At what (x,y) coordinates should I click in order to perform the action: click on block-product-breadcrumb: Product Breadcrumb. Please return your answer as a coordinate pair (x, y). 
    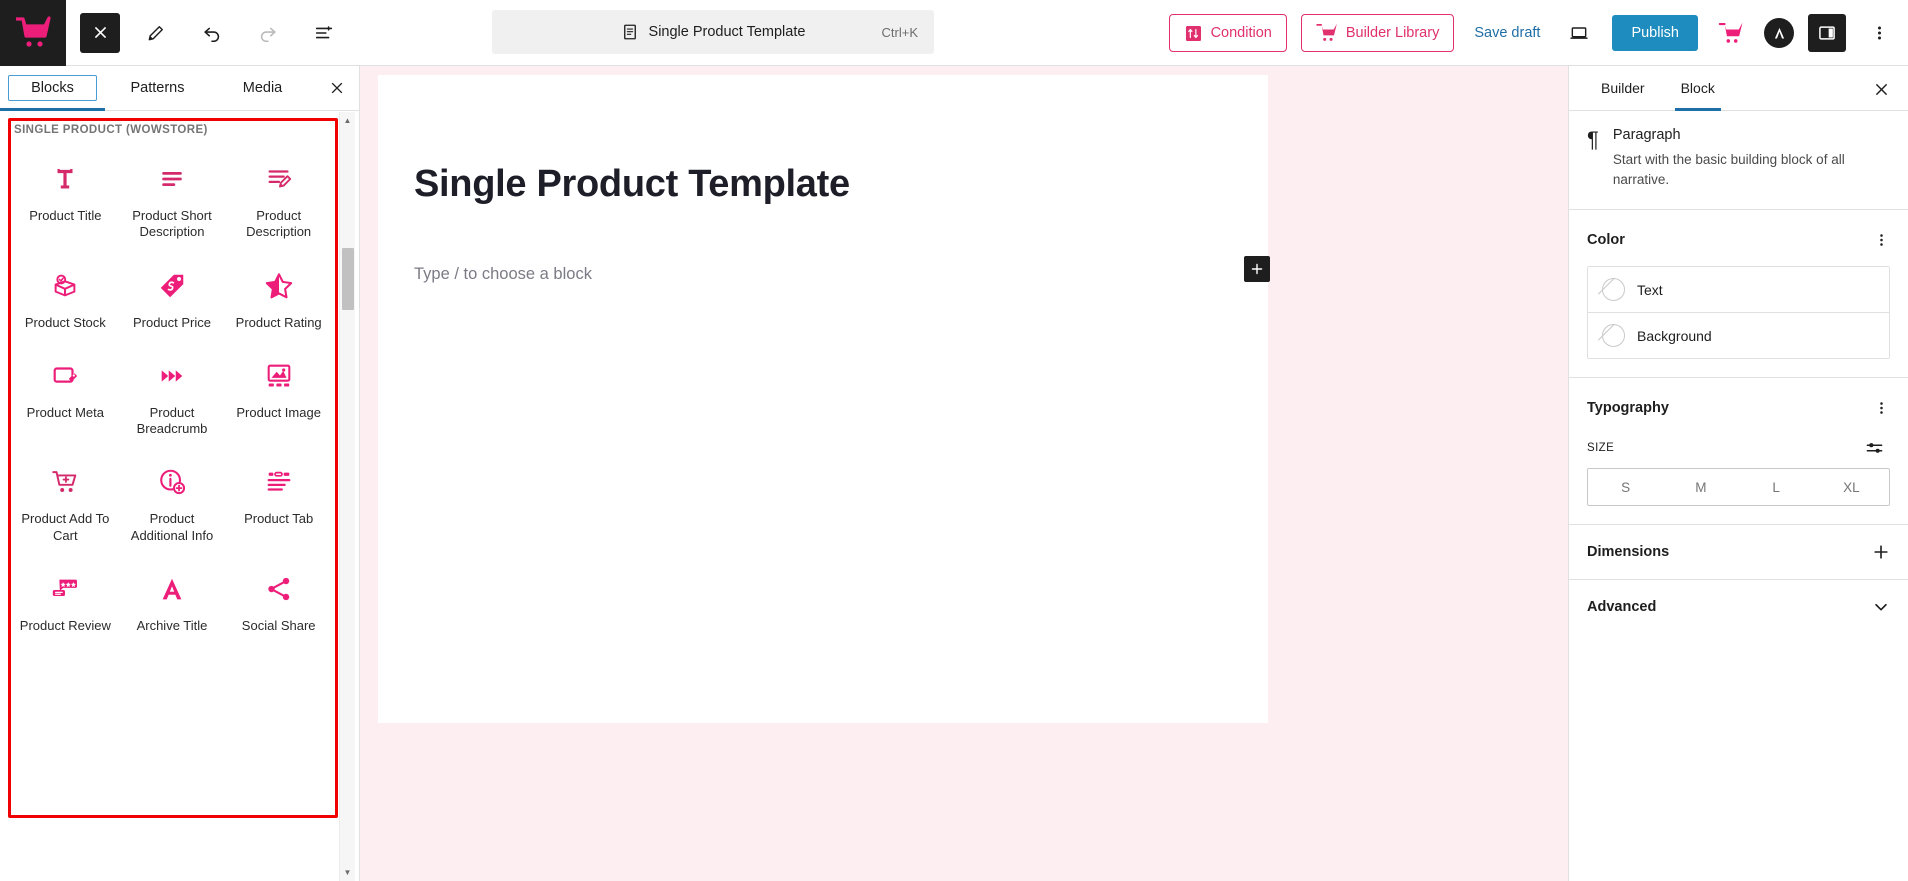
    Looking at the image, I should click on (172, 396).